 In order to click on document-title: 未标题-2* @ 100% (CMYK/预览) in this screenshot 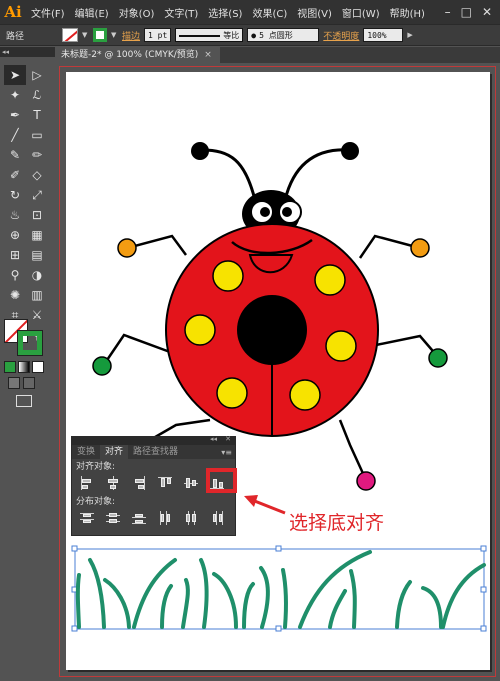, I will do `click(130, 55)`.